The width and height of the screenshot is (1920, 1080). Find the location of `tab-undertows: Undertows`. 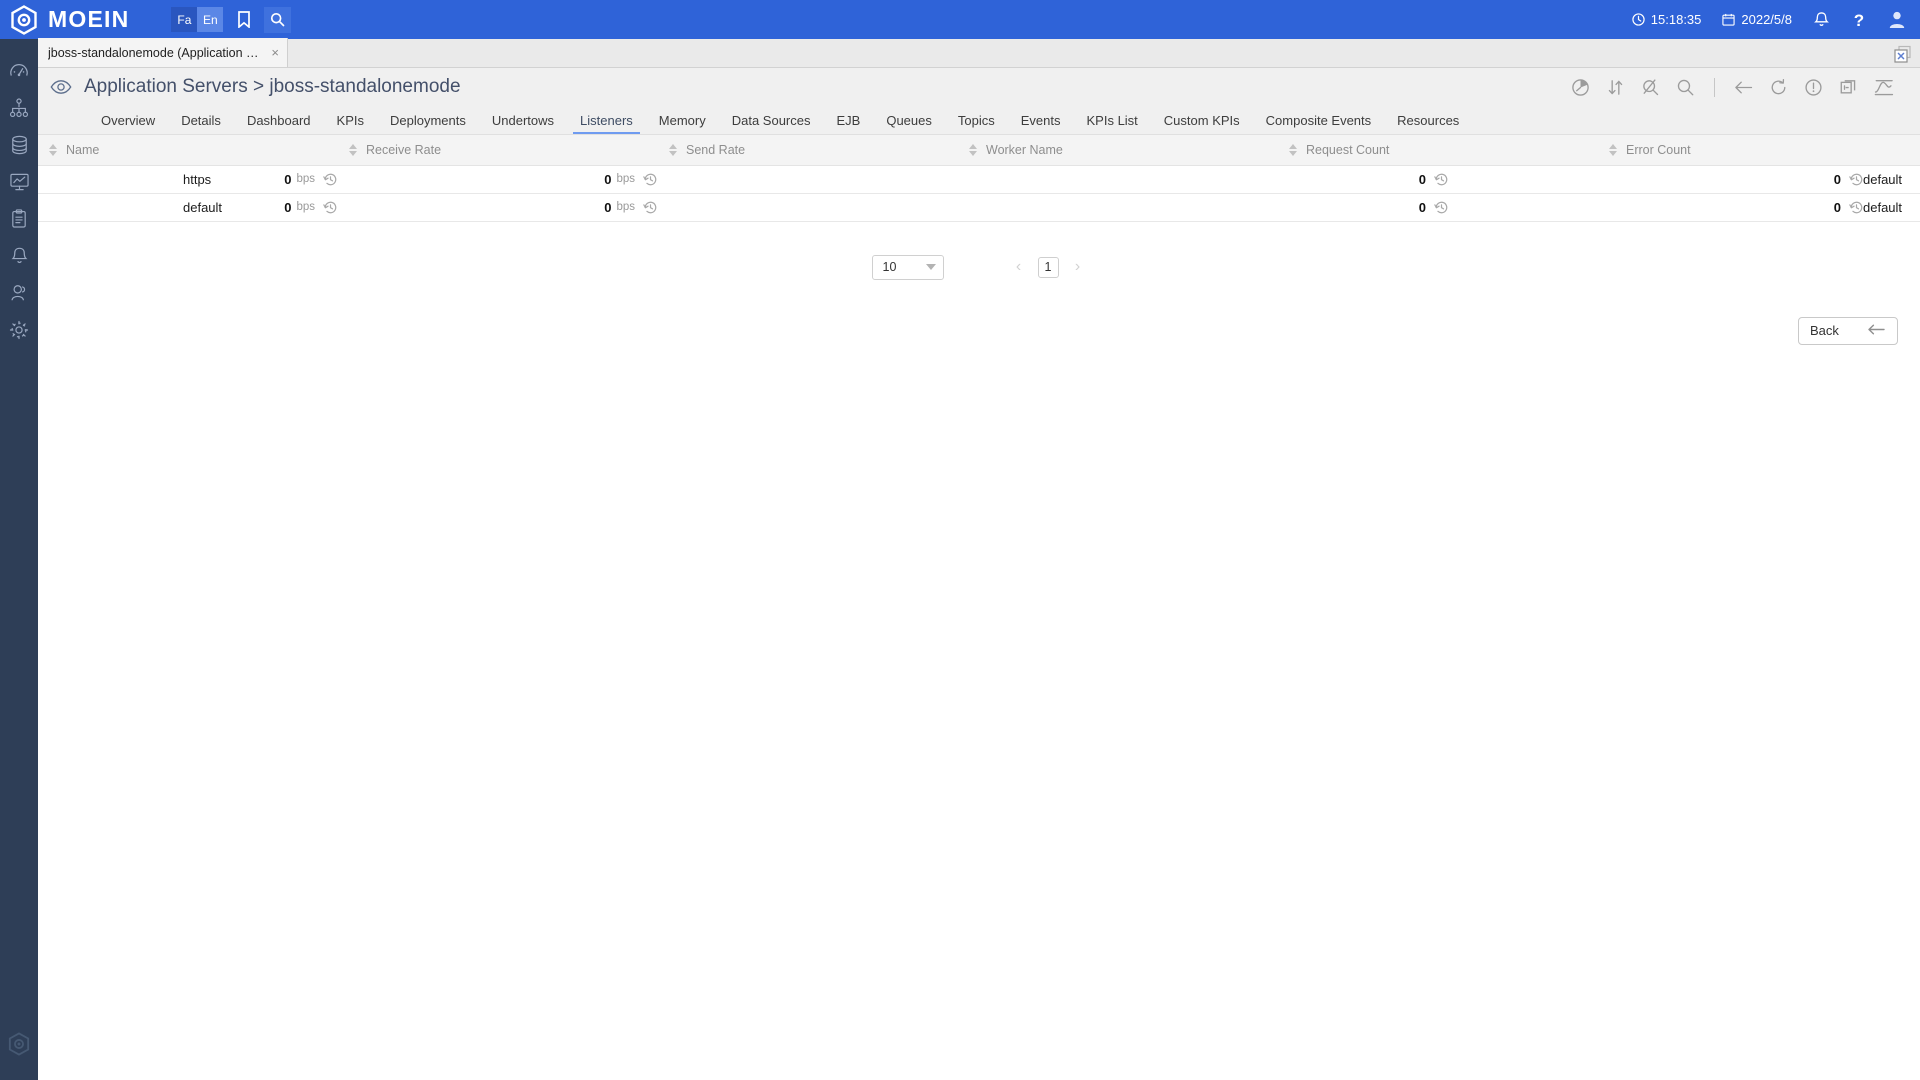

tab-undertows: Undertows is located at coordinates (523, 120).